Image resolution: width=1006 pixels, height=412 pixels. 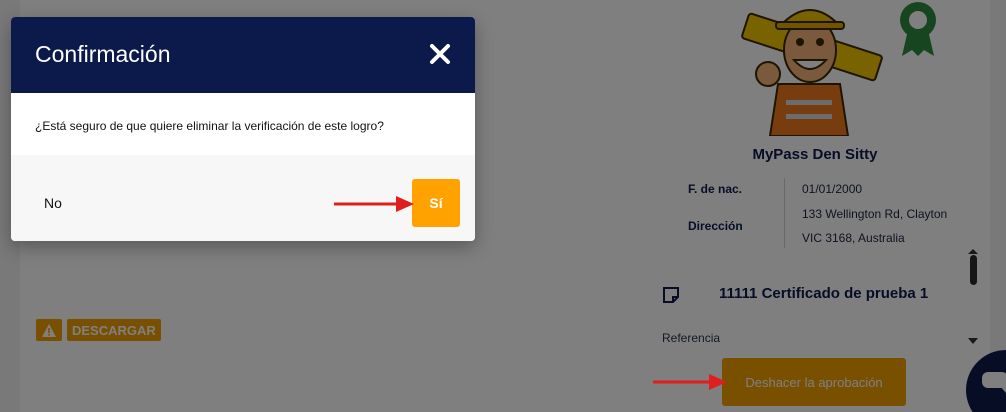 What do you see at coordinates (243, 55) in the screenshot?
I see `dialog-header: Confirmación` at bounding box center [243, 55].